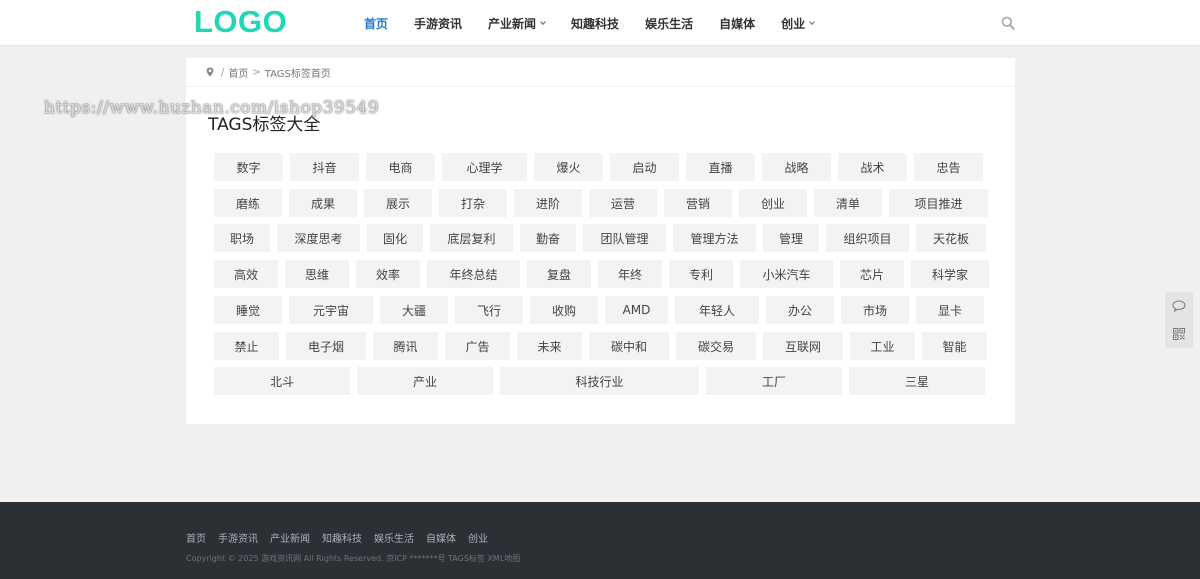 The width and height of the screenshot is (1200, 579). What do you see at coordinates (812, 21) in the screenshot?
I see `chevron-down-icon` at bounding box center [812, 21].